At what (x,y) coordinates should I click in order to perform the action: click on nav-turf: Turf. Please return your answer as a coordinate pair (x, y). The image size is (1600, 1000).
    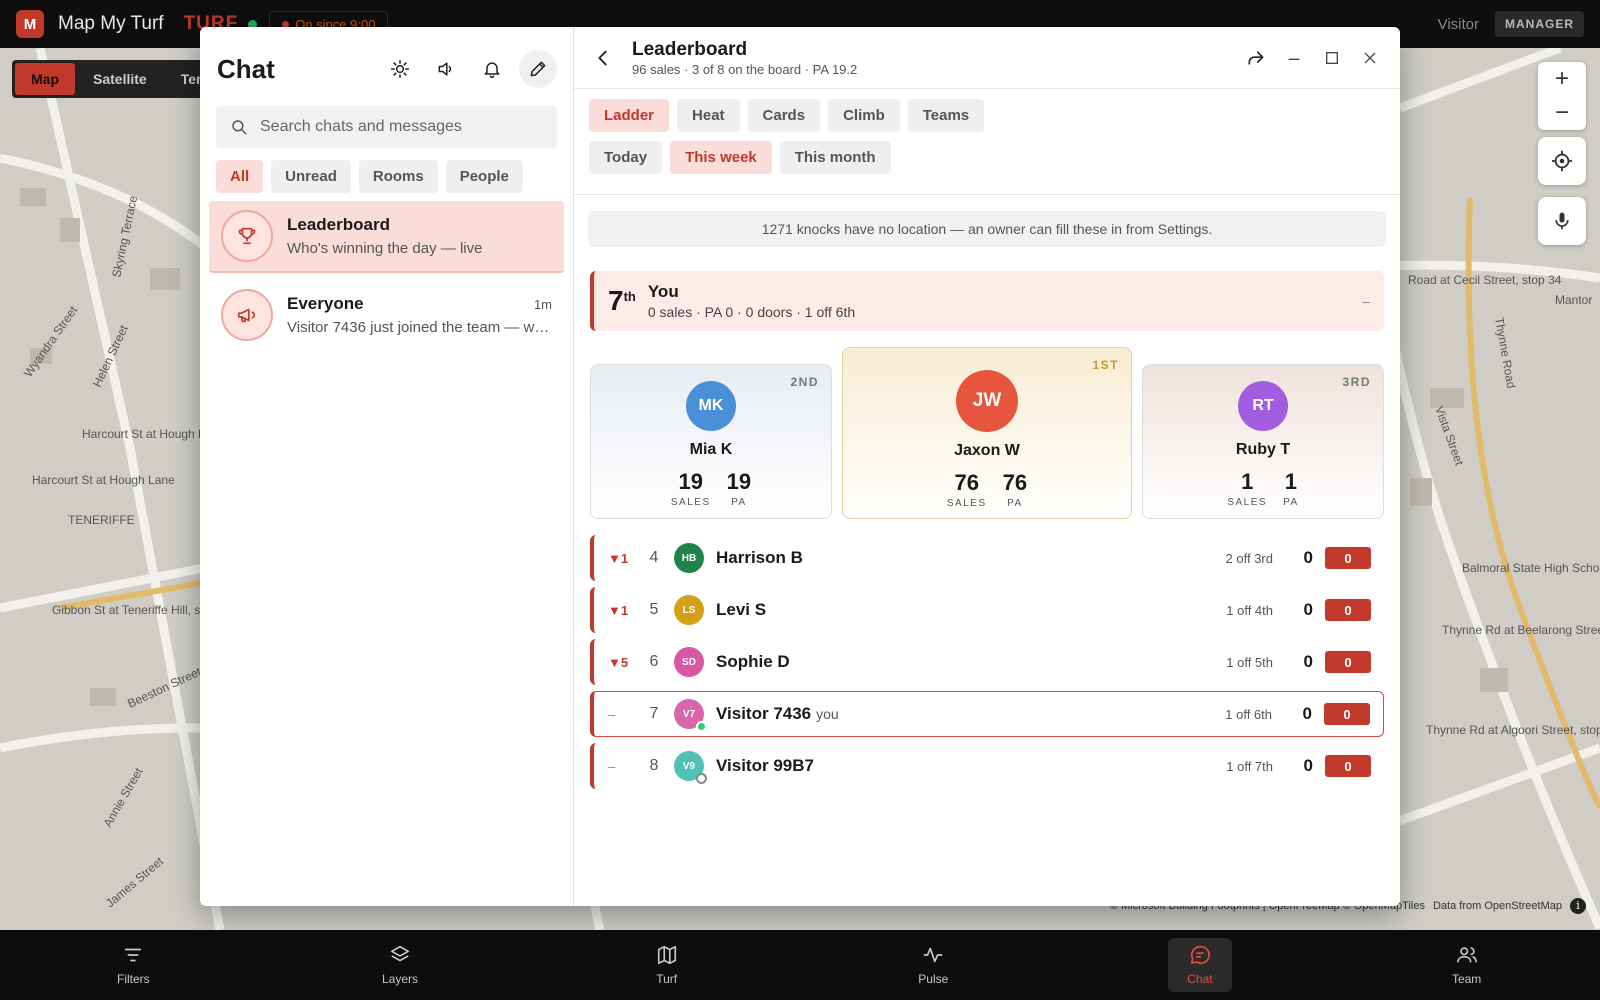
    Looking at the image, I should click on (667, 965).